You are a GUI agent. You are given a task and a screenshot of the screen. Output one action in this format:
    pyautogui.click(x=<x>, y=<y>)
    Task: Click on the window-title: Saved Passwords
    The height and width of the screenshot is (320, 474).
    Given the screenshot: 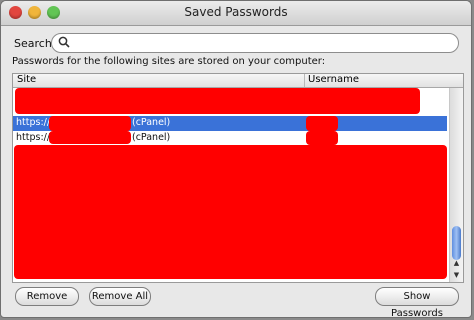 What is the action you would take?
    pyautogui.click(x=236, y=12)
    